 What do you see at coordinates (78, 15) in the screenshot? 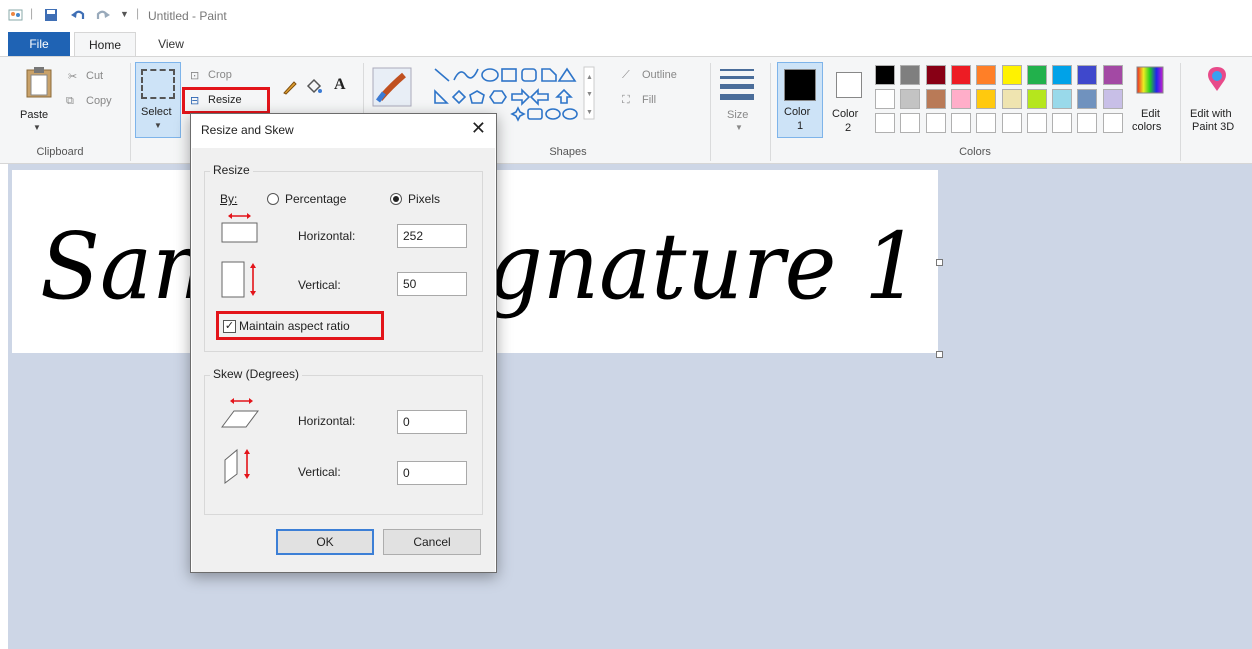
I see `undo-icon` at bounding box center [78, 15].